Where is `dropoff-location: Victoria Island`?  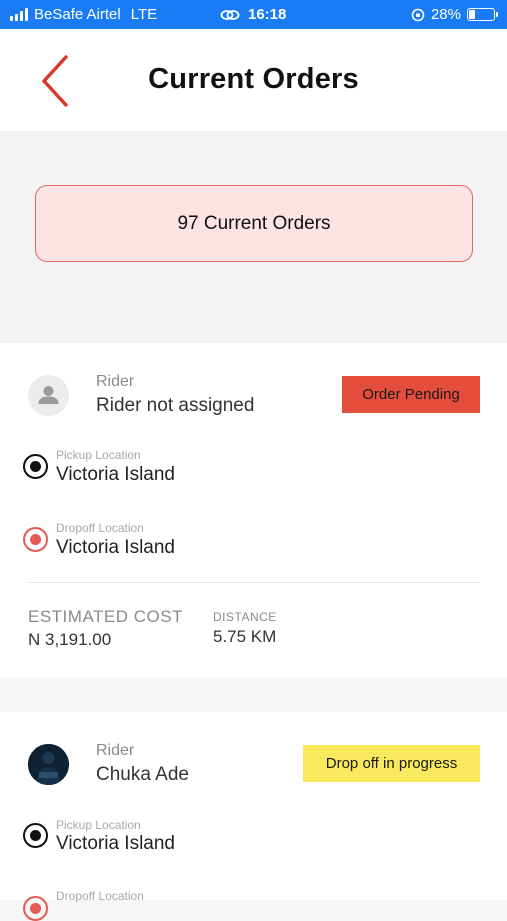
dropoff-location: Victoria Island is located at coordinates (115, 547).